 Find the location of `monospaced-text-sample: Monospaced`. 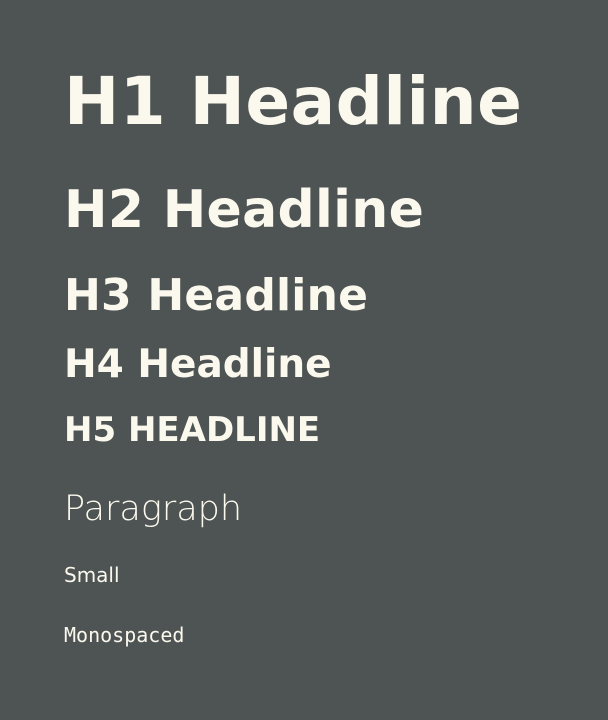

monospaced-text-sample: Monospaced is located at coordinates (124, 635).